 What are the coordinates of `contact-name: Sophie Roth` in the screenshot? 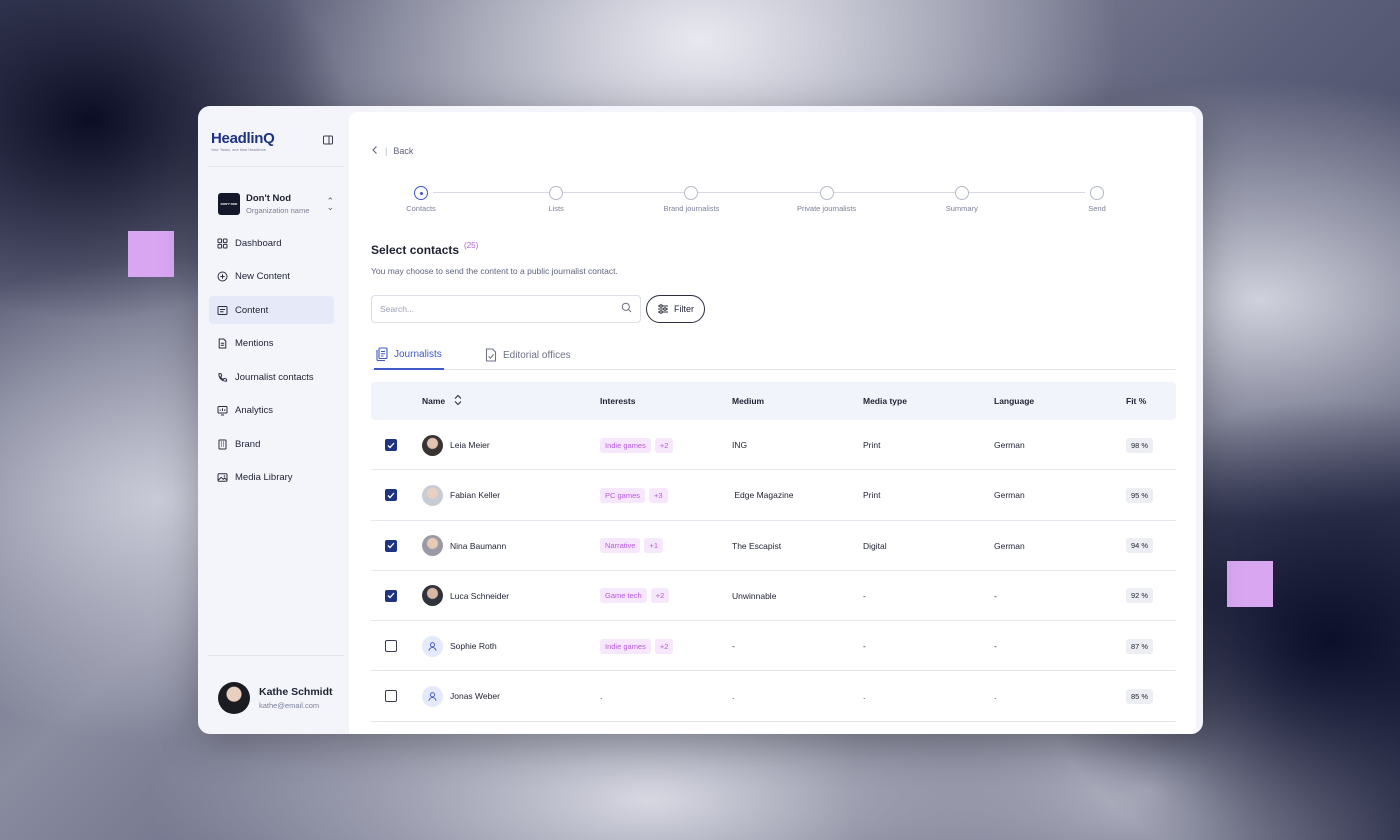 It's located at (473, 646).